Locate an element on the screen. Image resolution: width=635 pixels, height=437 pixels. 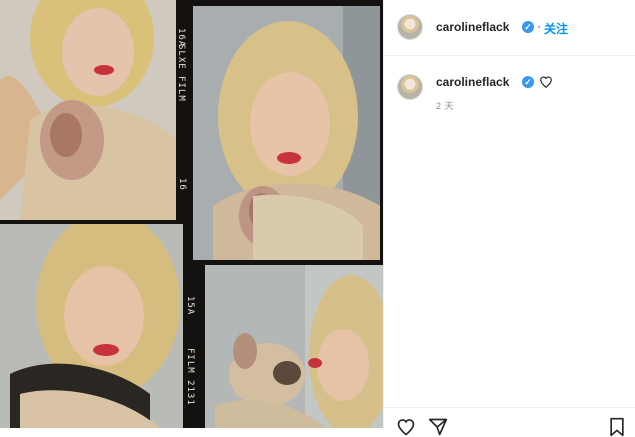
photo-frame-1-image is located at coordinates (88, 110).